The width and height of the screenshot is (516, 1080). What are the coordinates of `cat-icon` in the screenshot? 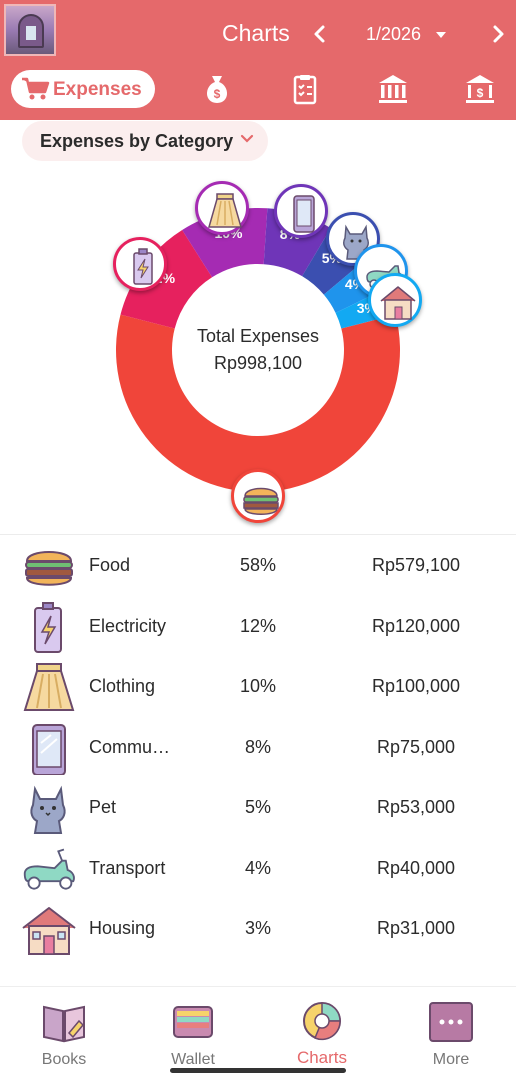 It's located at (48, 809).